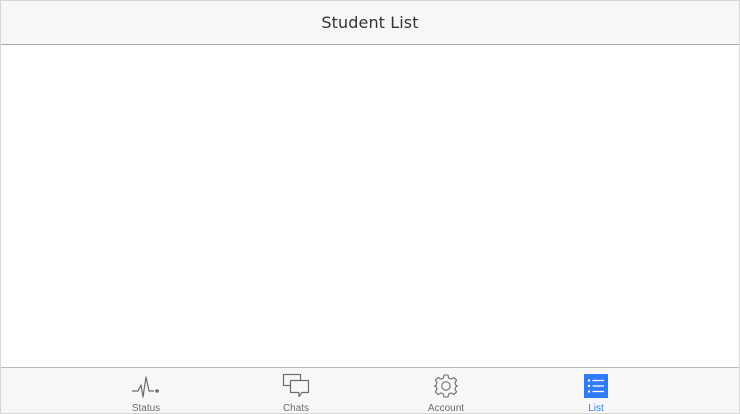 Image resolution: width=740 pixels, height=414 pixels. I want to click on tab-account-label: Account, so click(446, 408).